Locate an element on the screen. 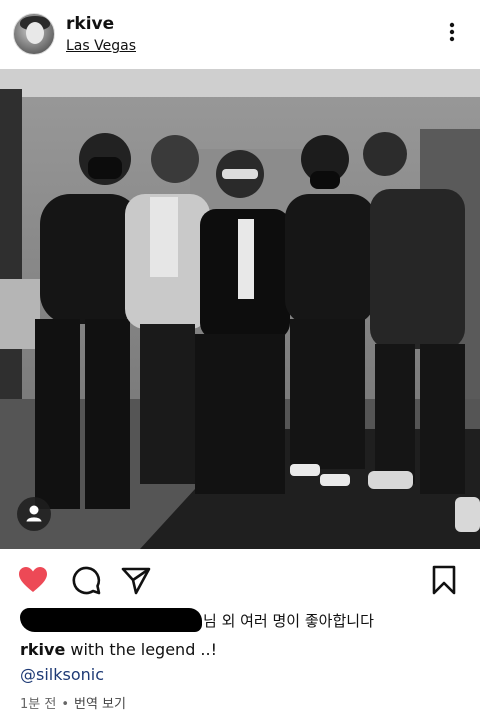 This screenshot has width=480, height=714. user-tag-button is located at coordinates (34, 514).